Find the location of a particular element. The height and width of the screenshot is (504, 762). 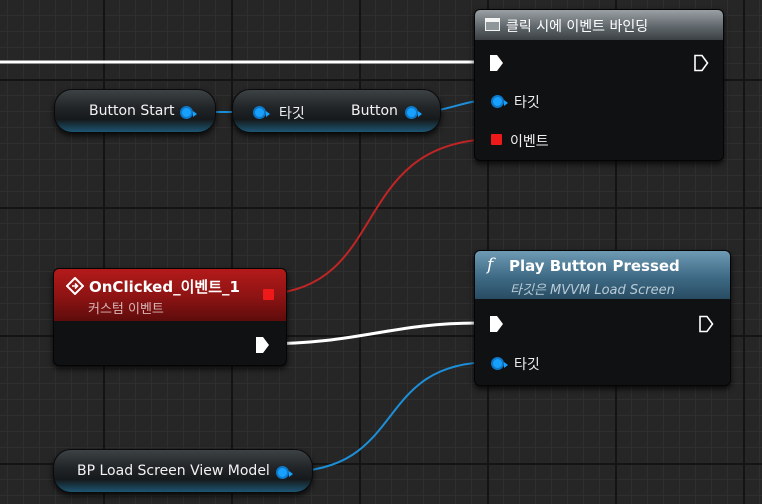

object-wire-view-model is located at coordinates (388, 417).